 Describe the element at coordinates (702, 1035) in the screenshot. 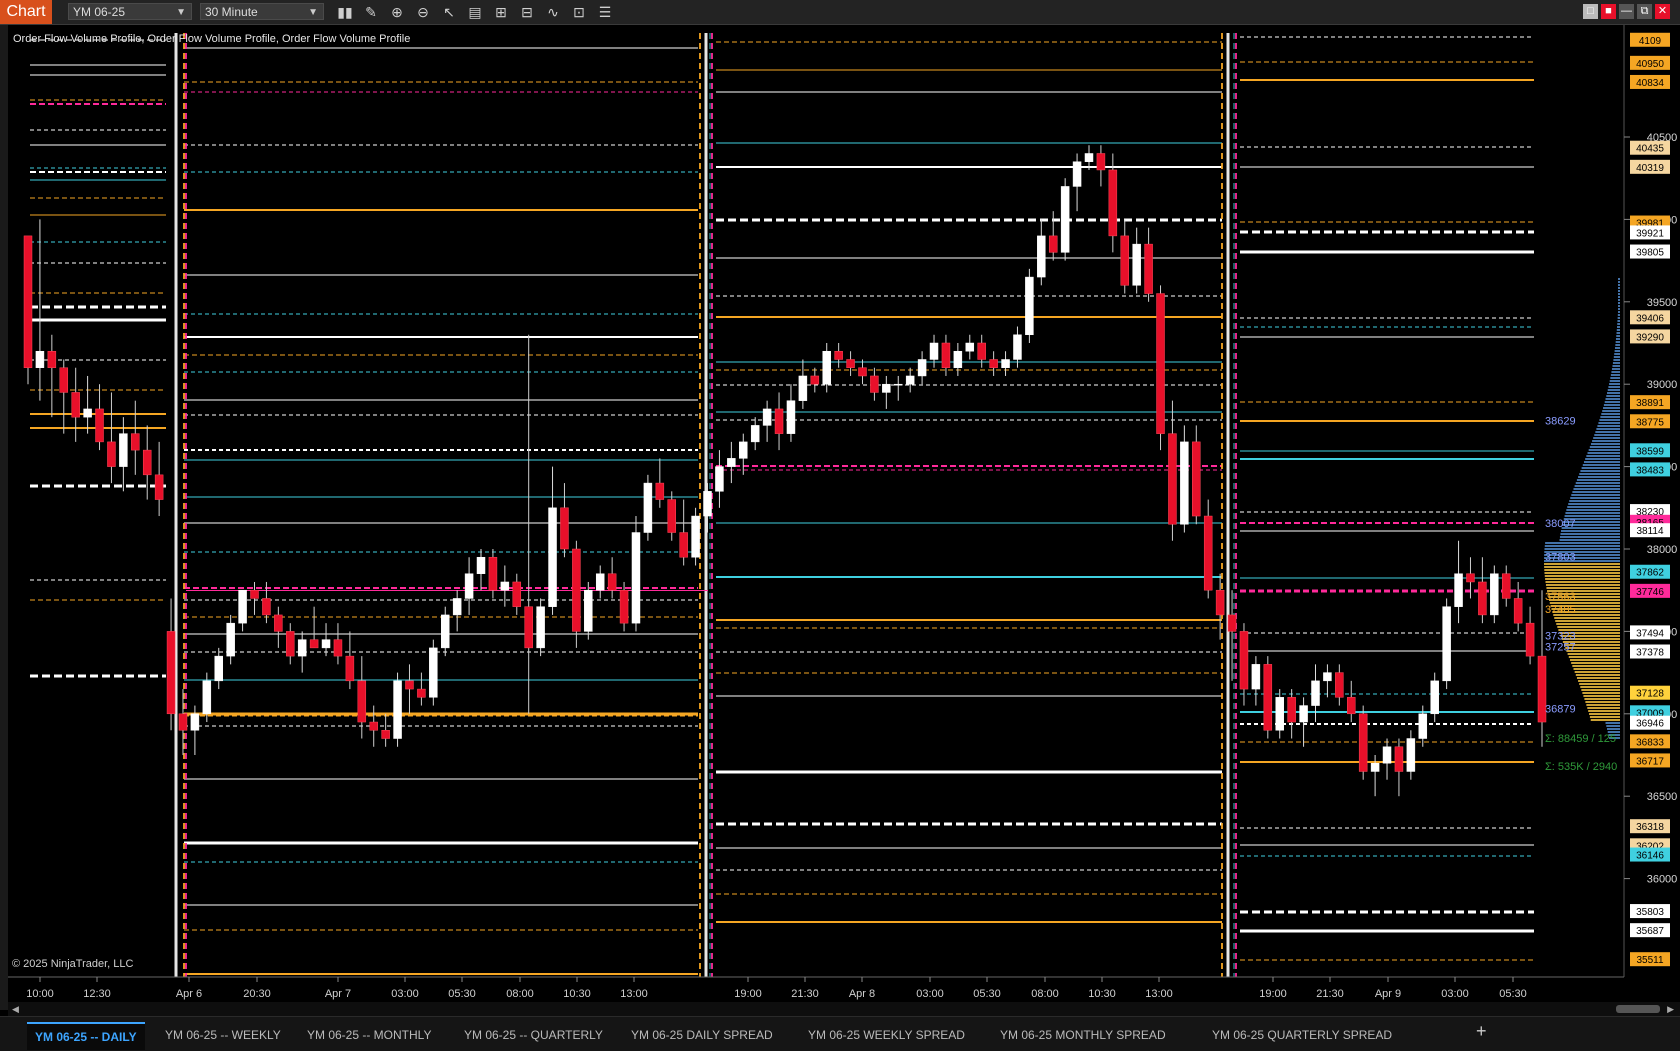

I see `chart-tab-5: YM 06-25 DAILY SPREAD` at that location.